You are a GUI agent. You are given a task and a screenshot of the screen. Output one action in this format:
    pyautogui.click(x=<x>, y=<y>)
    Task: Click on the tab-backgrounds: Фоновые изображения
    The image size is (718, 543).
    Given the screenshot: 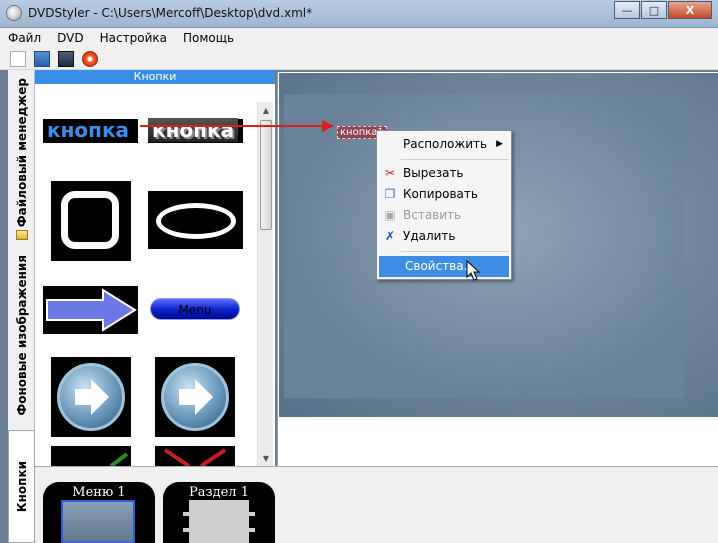 What is the action you would take?
    pyautogui.click(x=21, y=335)
    